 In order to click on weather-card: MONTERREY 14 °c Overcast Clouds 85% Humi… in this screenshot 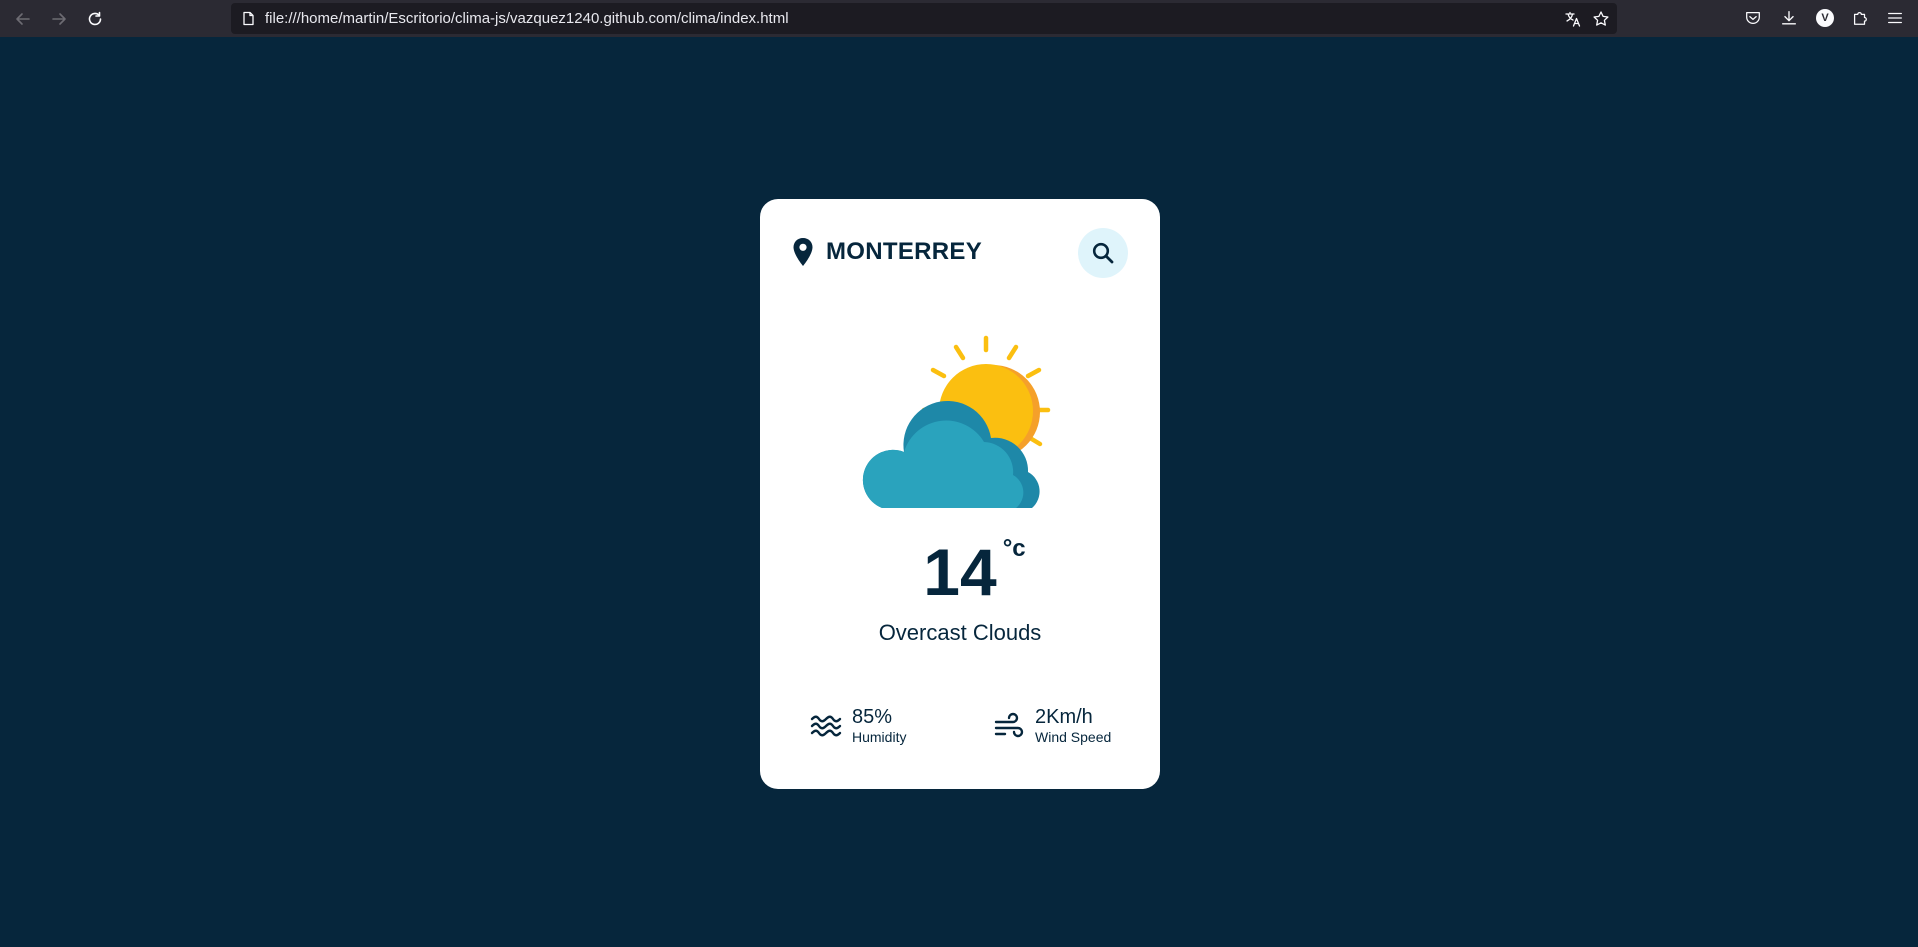, I will do `click(960, 494)`.